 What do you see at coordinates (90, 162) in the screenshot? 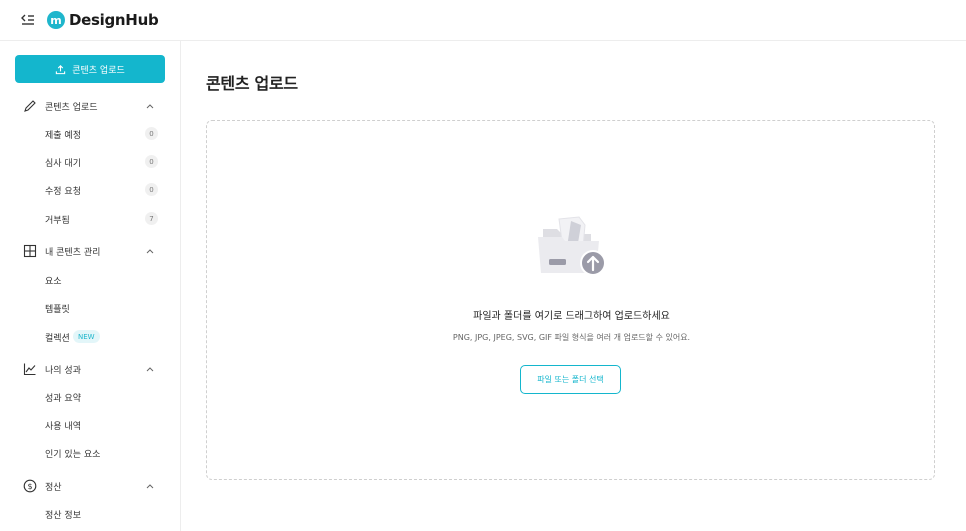
I see `sidebar-item-under-review: 심사 대기 0` at bounding box center [90, 162].